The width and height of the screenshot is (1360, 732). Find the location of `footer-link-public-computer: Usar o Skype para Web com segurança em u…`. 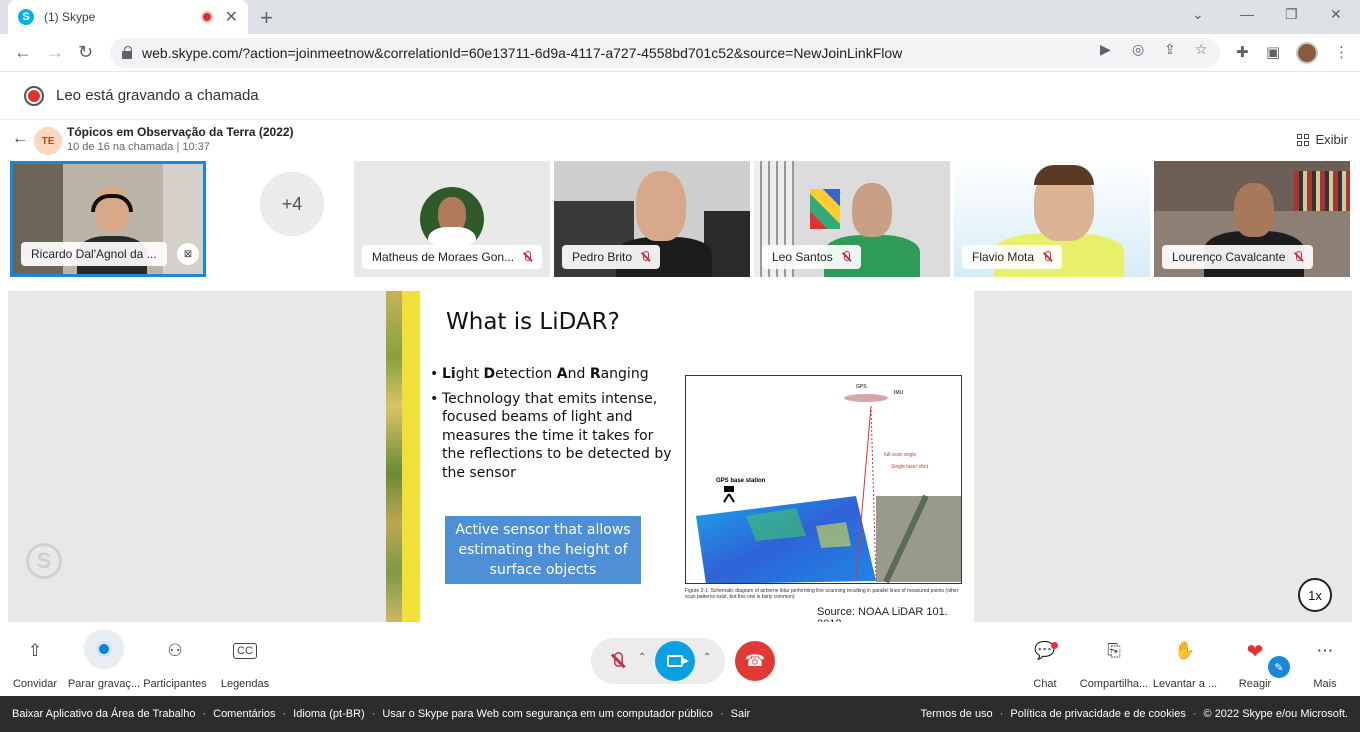

footer-link-public-computer: Usar o Skype para Web com segurança em u… is located at coordinates (547, 714).